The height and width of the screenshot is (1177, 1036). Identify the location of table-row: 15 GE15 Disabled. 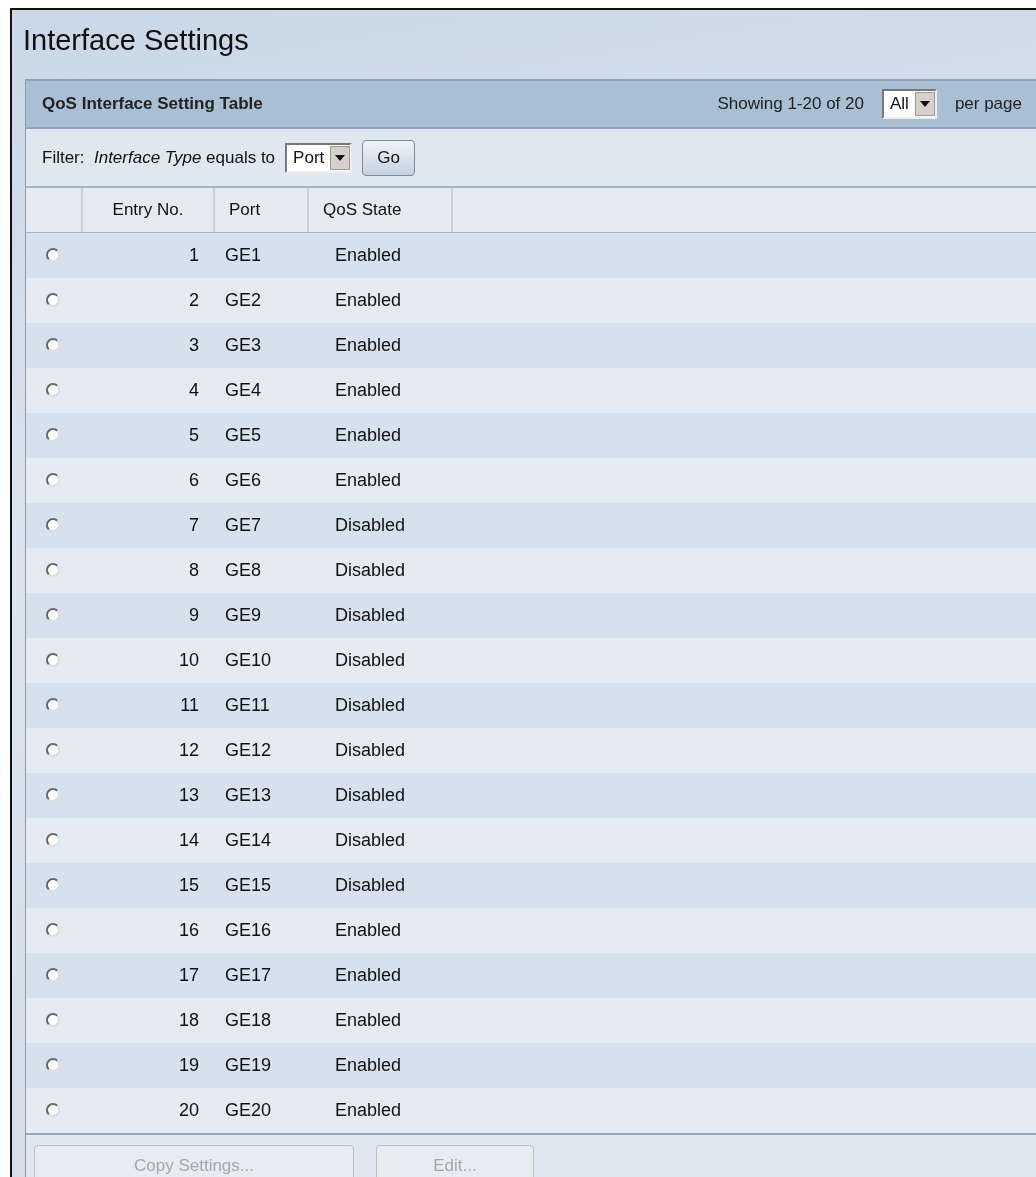
(531, 885).